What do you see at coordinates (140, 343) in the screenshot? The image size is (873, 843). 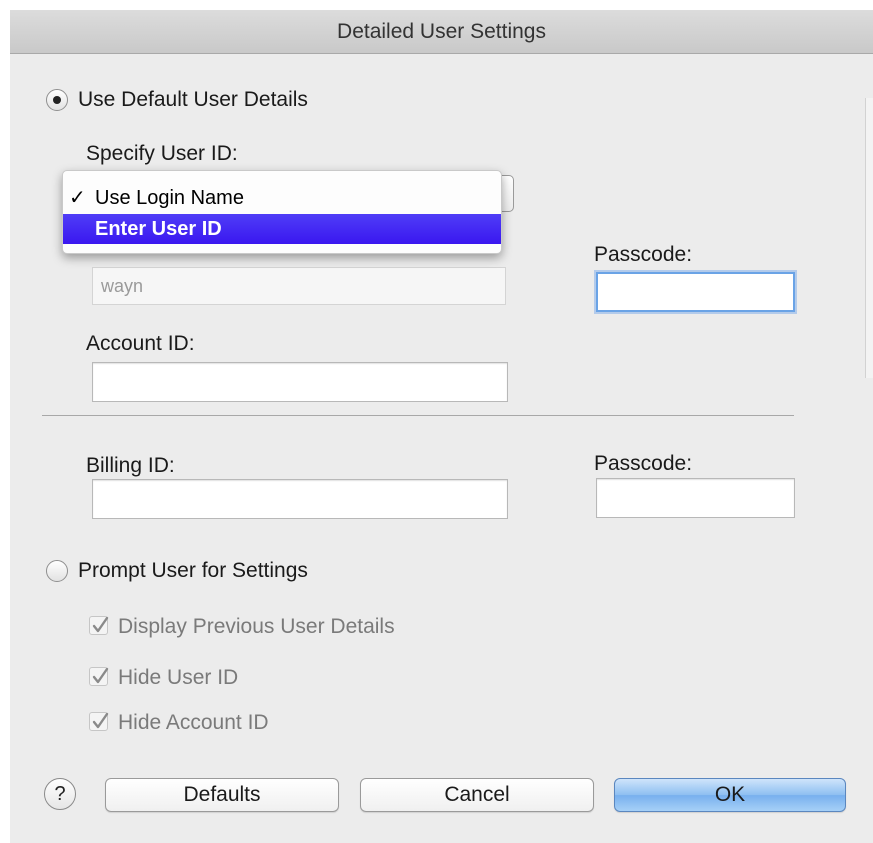 I see `account-id-label: Account ID:` at bounding box center [140, 343].